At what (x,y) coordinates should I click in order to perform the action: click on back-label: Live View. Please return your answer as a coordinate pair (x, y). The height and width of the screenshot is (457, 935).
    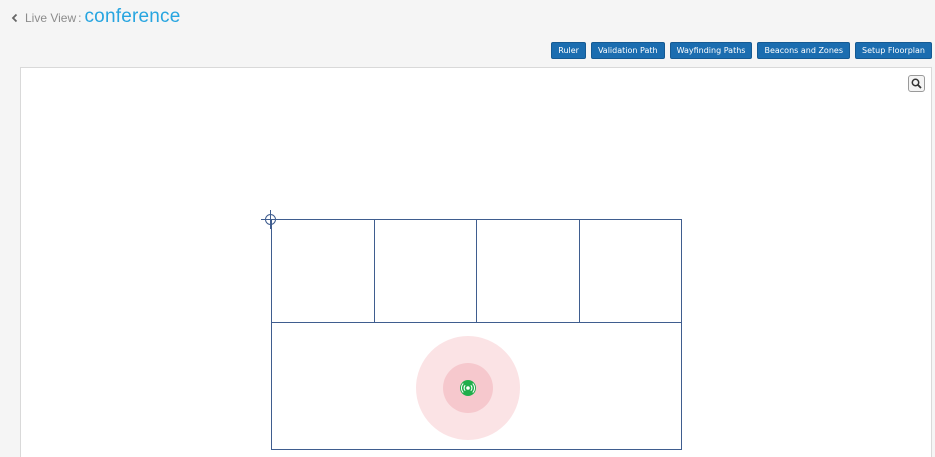
    Looking at the image, I should click on (51, 18).